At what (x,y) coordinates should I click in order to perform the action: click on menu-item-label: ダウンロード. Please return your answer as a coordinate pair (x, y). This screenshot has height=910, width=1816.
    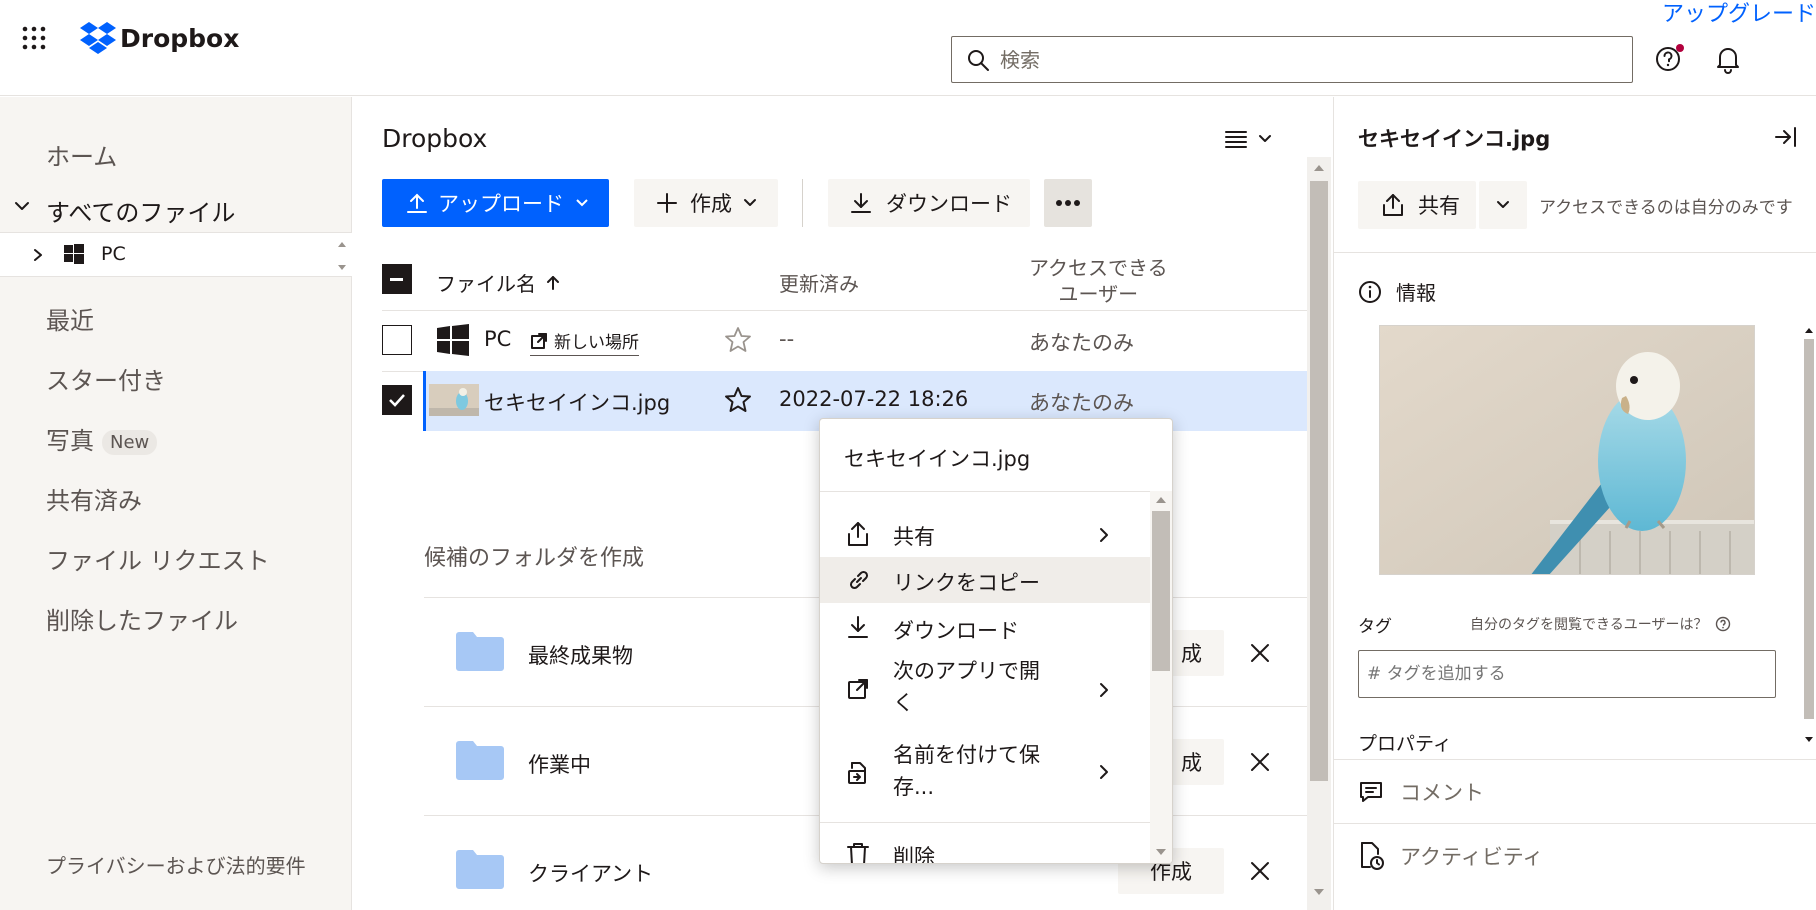
    Looking at the image, I should click on (956, 631).